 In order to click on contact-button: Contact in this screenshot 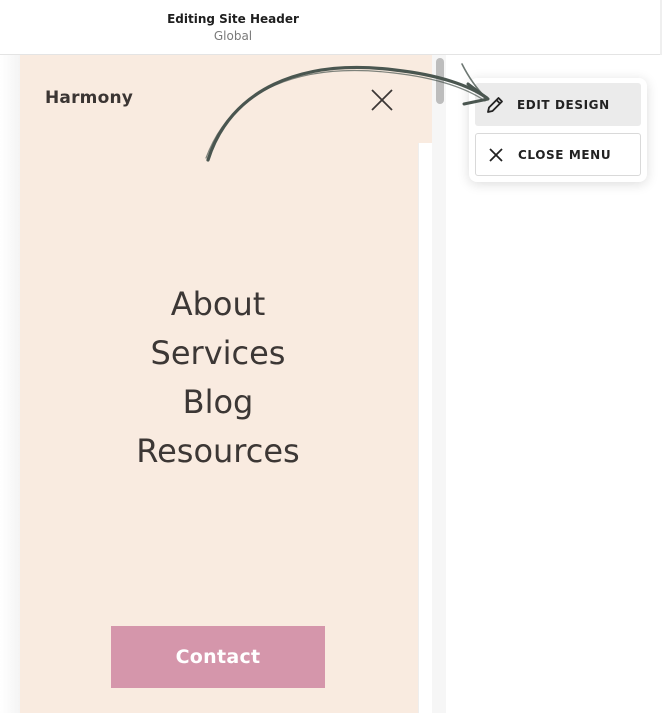, I will do `click(218, 657)`.